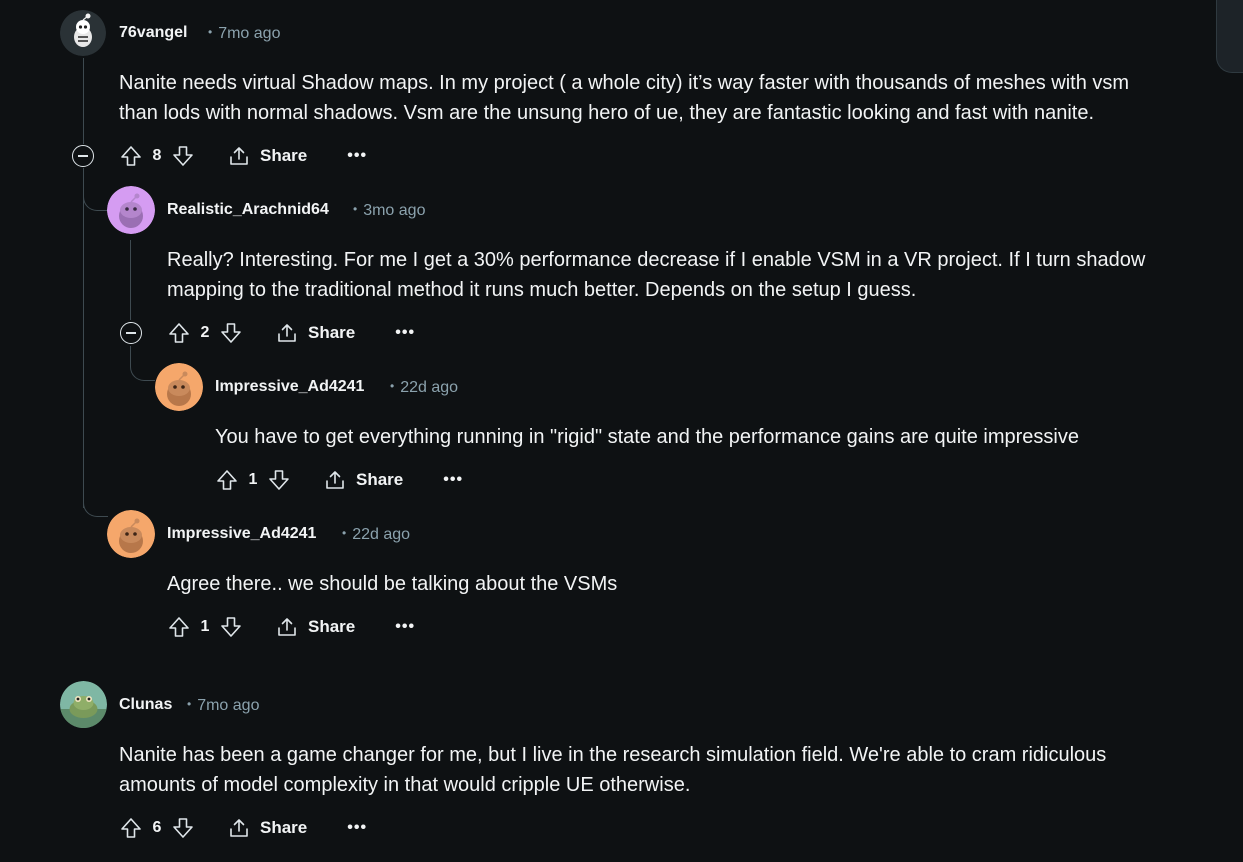  I want to click on vote-score: 2, so click(205, 332).